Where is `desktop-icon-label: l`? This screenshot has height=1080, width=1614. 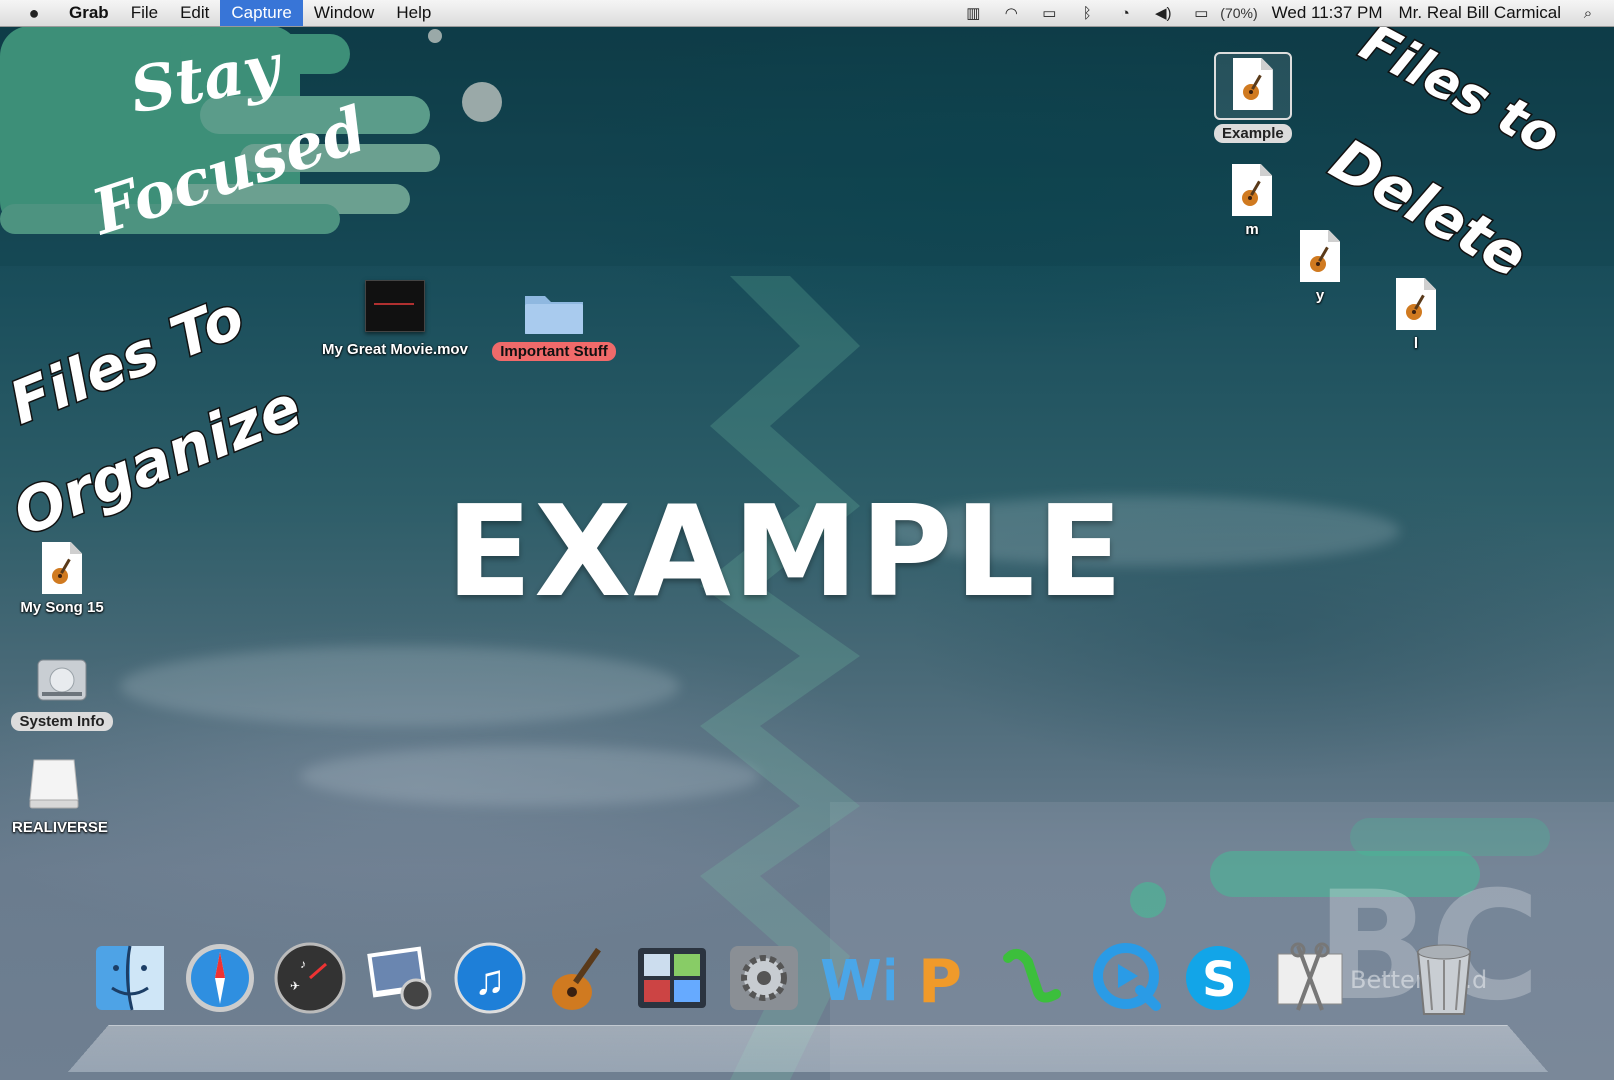
desktop-icon-label: l is located at coordinates (1416, 343).